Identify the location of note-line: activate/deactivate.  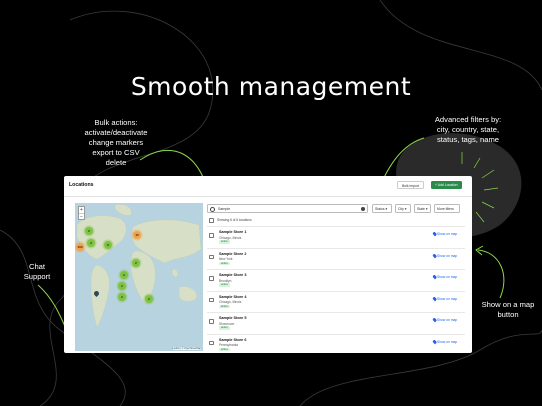
(116, 132).